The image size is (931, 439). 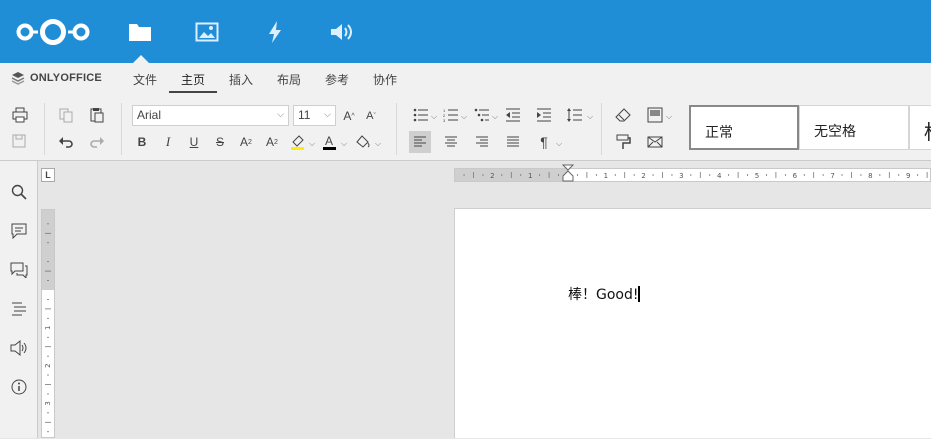 What do you see at coordinates (465, 79) in the screenshot?
I see `editor-menubar: ONLYOFFICE 文件 主页 插入 布局 参考 协作` at bounding box center [465, 79].